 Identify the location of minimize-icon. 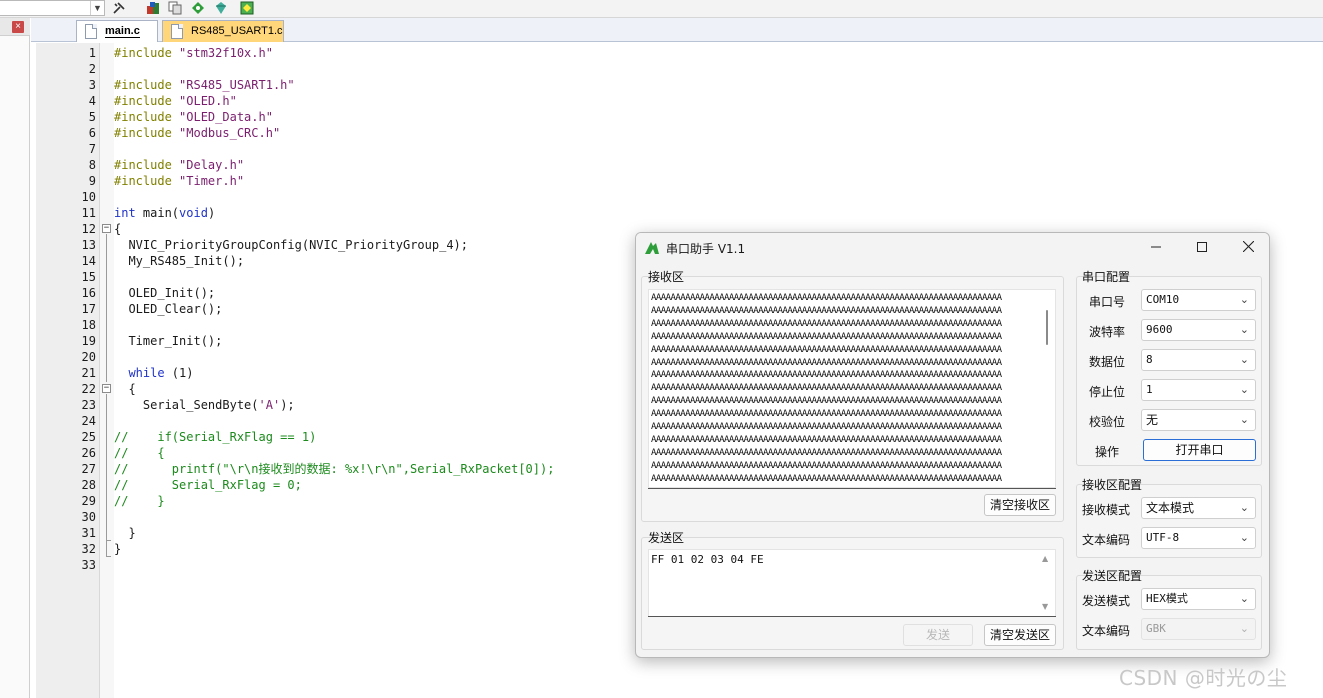
(1156, 247).